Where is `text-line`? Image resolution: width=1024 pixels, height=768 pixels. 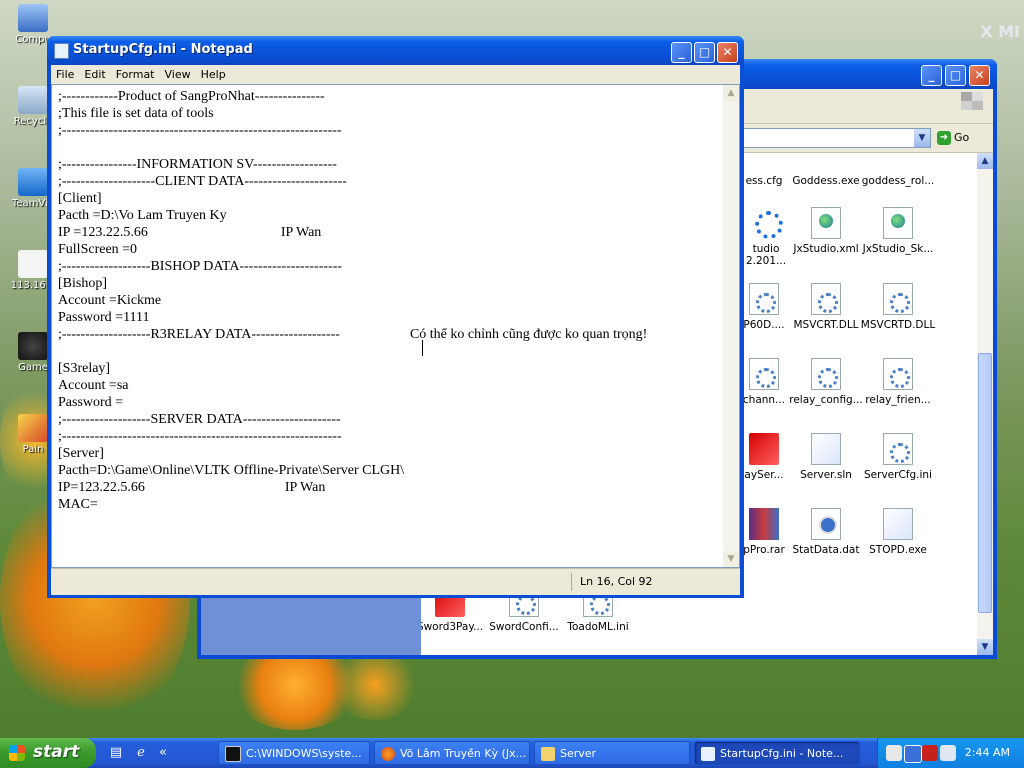 text-line is located at coordinates (352, 351).